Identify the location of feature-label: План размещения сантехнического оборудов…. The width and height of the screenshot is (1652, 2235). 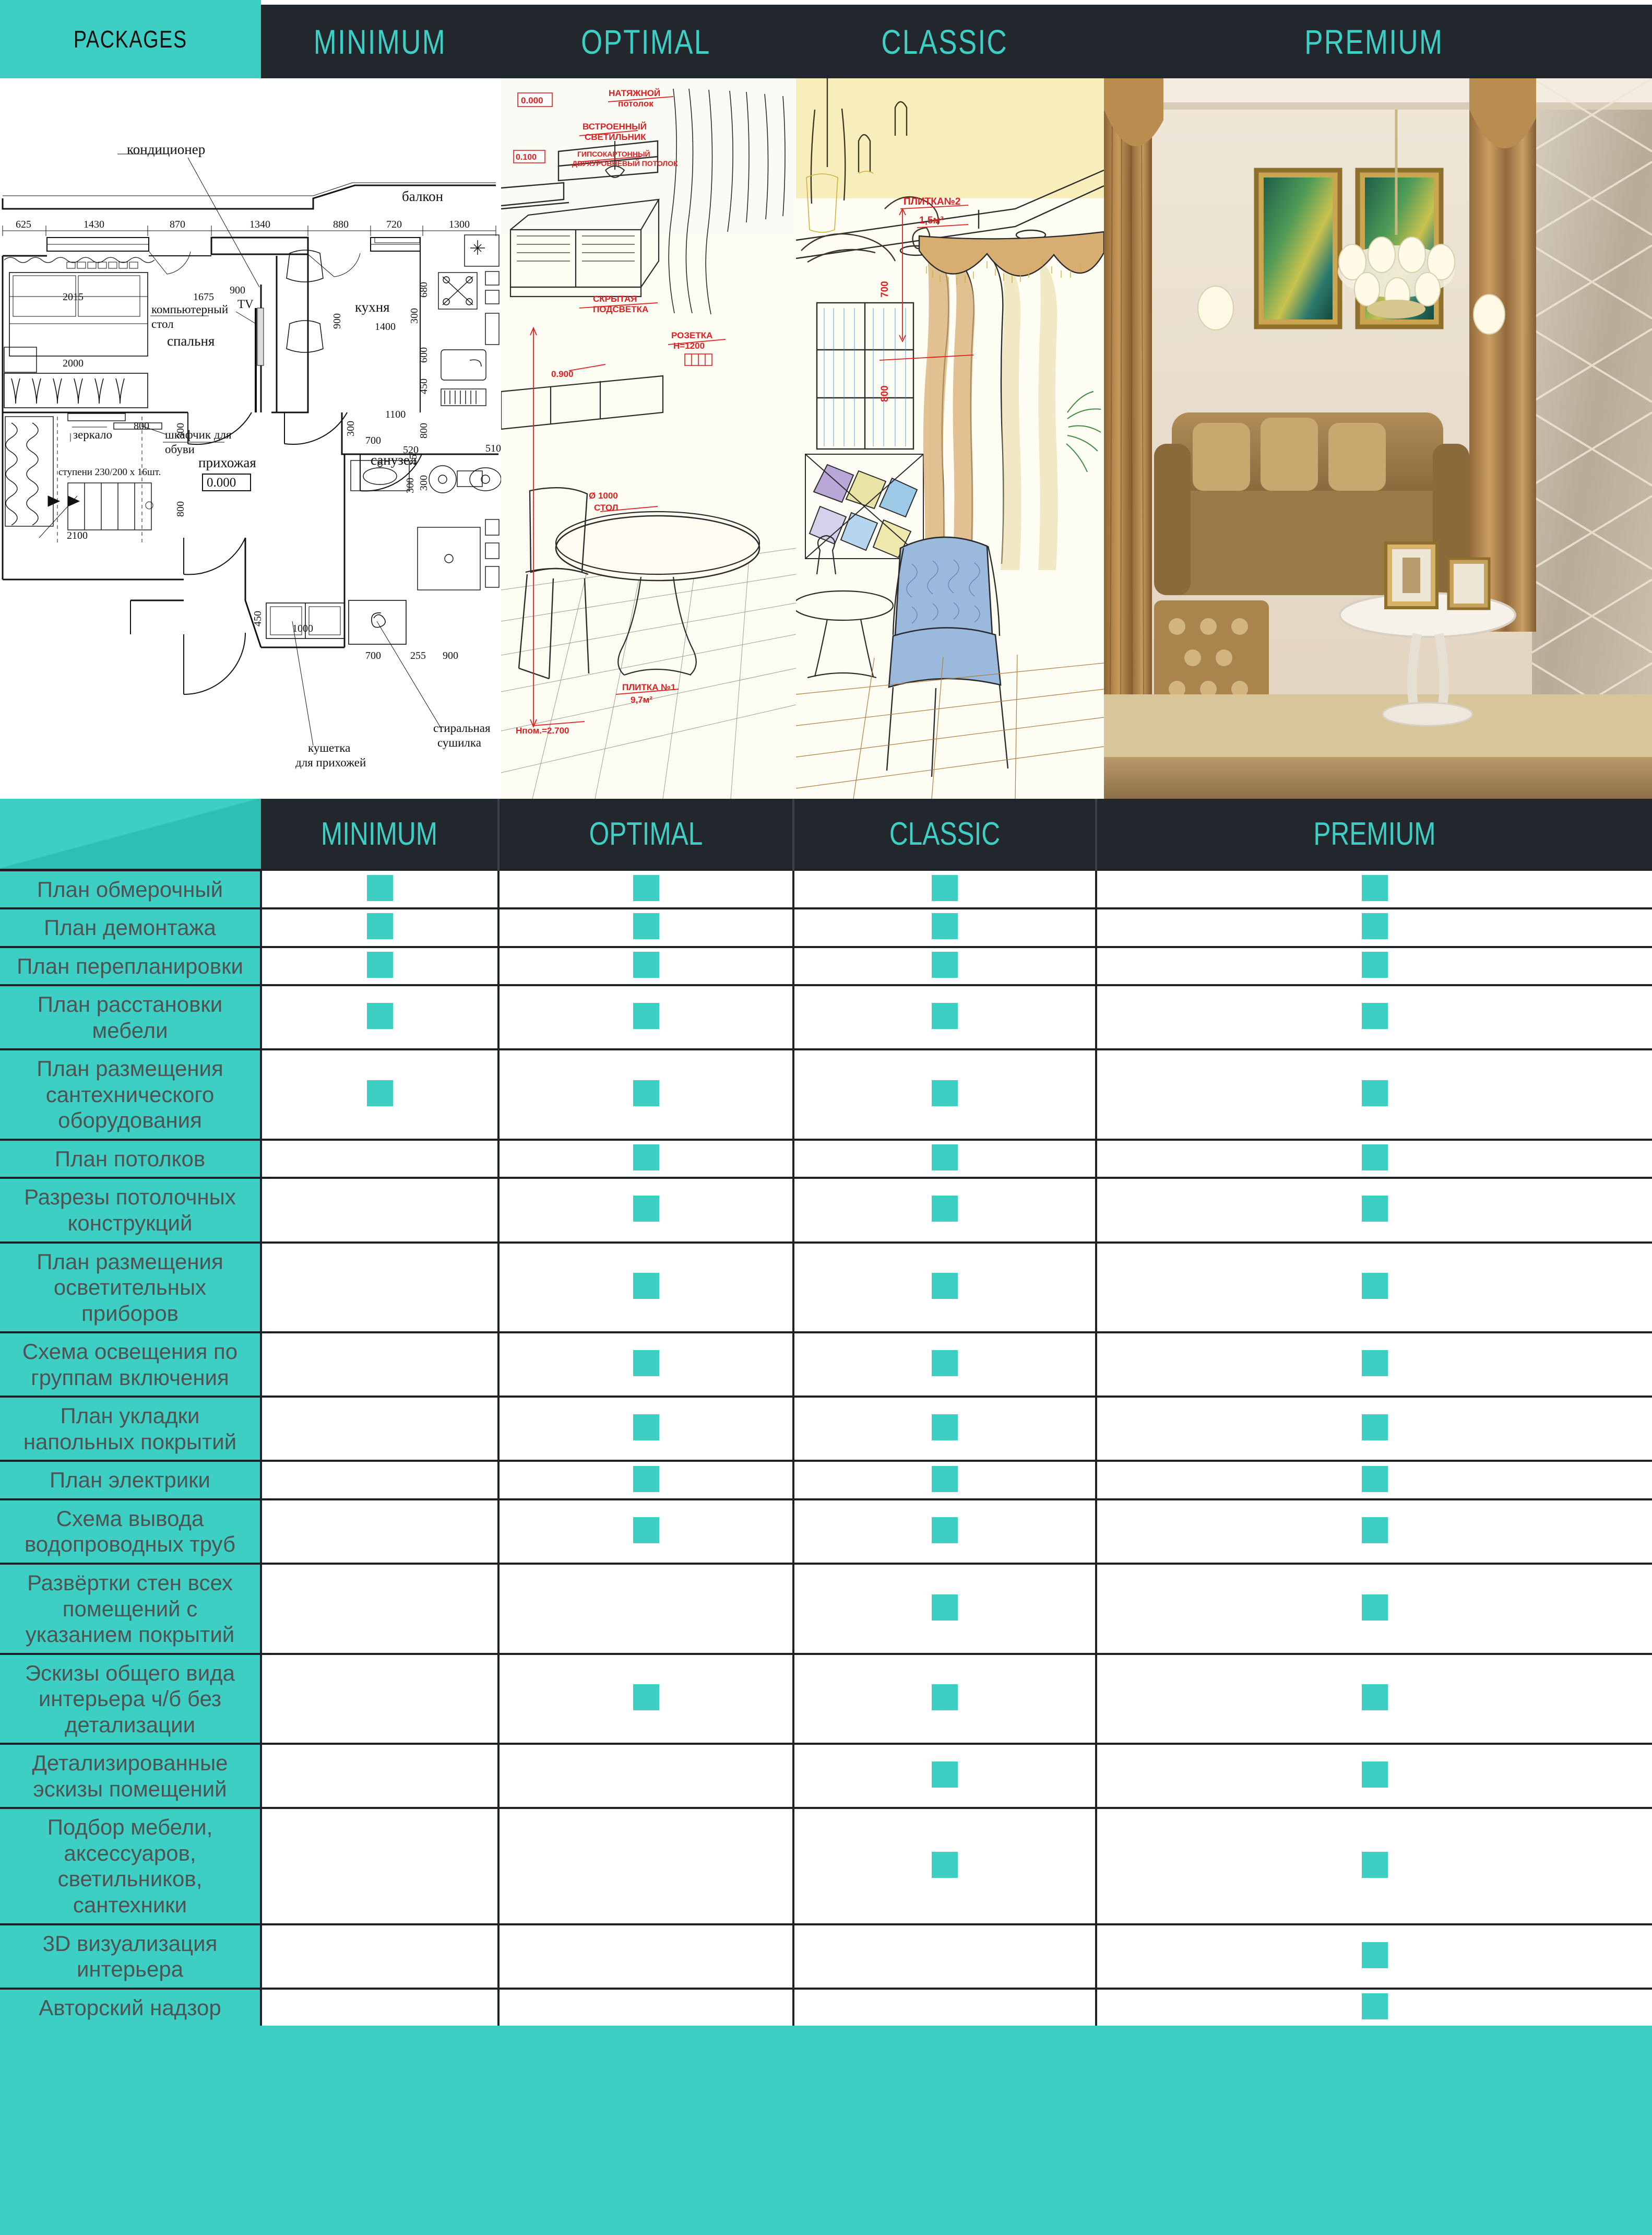
(130, 1094).